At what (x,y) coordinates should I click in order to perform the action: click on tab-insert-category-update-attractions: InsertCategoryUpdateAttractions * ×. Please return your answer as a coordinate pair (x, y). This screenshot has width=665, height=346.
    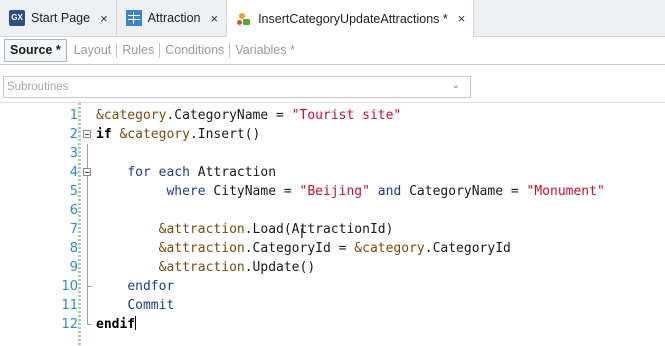
    Looking at the image, I should click on (351, 18).